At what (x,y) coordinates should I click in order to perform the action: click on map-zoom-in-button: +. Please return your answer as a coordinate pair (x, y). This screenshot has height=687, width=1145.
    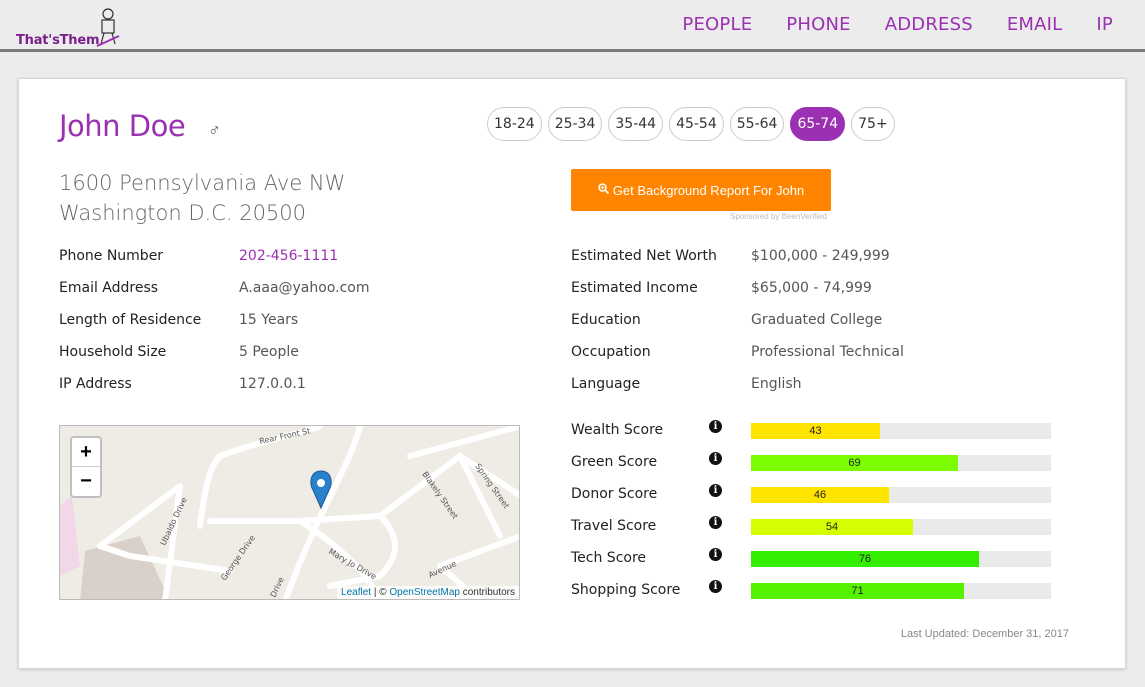
    Looking at the image, I should click on (86, 452).